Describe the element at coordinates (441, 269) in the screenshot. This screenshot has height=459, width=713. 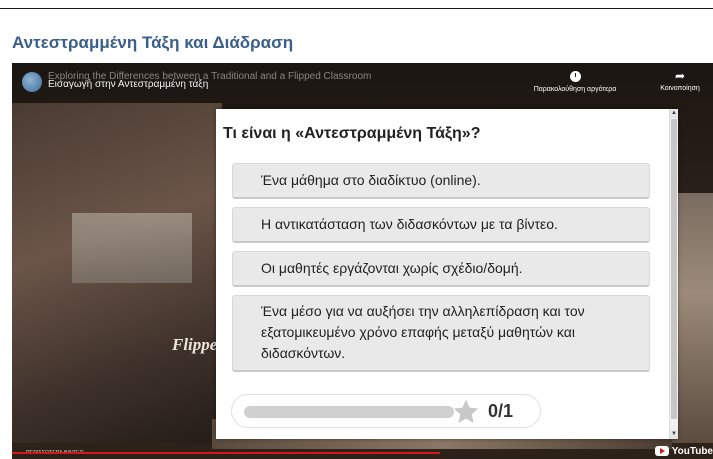
I see `answer-option-3: Οι μαθητές εργάζονται χωρίς σχέδιο/δομή.` at that location.